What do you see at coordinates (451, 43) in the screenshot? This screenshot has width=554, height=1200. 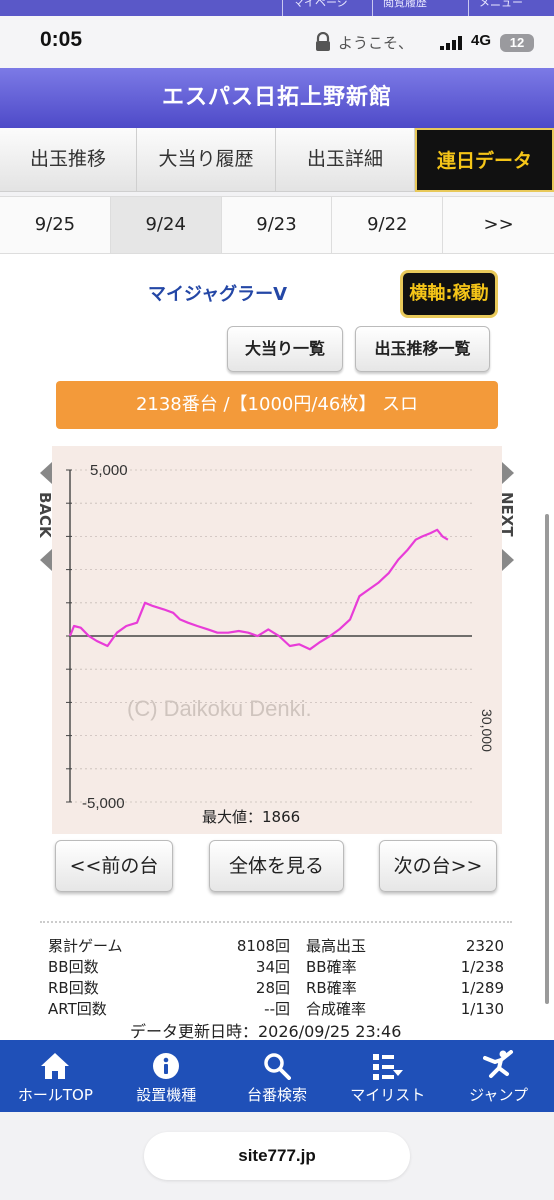 I see `signal-icon` at bounding box center [451, 43].